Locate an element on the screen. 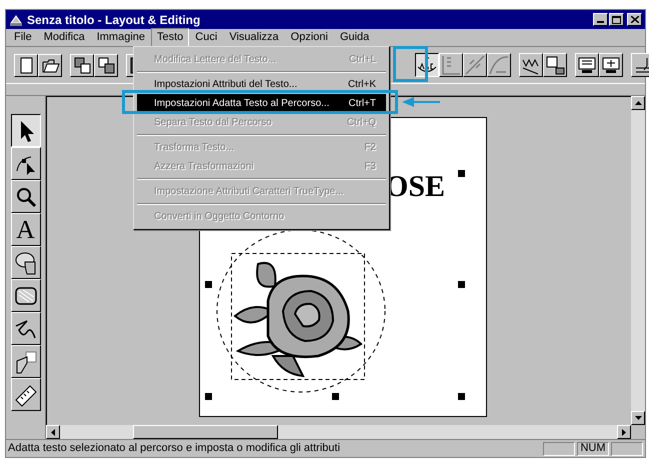 This screenshot has width=649, height=460. down-arrow-icon is located at coordinates (638, 418).